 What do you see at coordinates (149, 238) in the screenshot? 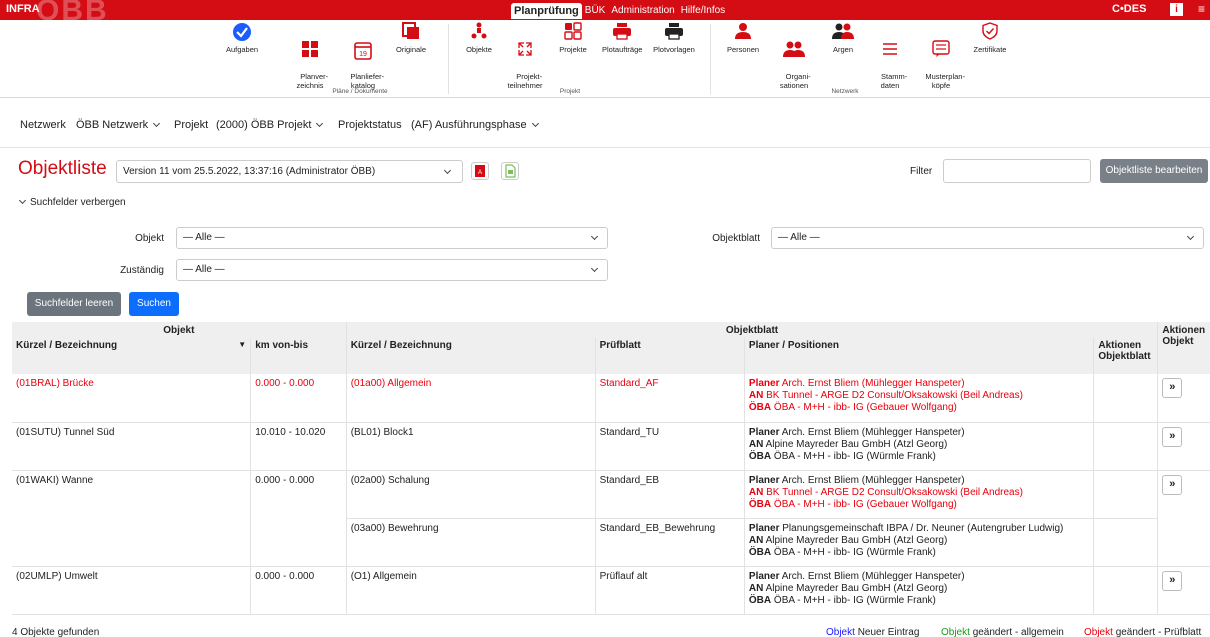
I see `objekt-filter-label: Objekt` at bounding box center [149, 238].